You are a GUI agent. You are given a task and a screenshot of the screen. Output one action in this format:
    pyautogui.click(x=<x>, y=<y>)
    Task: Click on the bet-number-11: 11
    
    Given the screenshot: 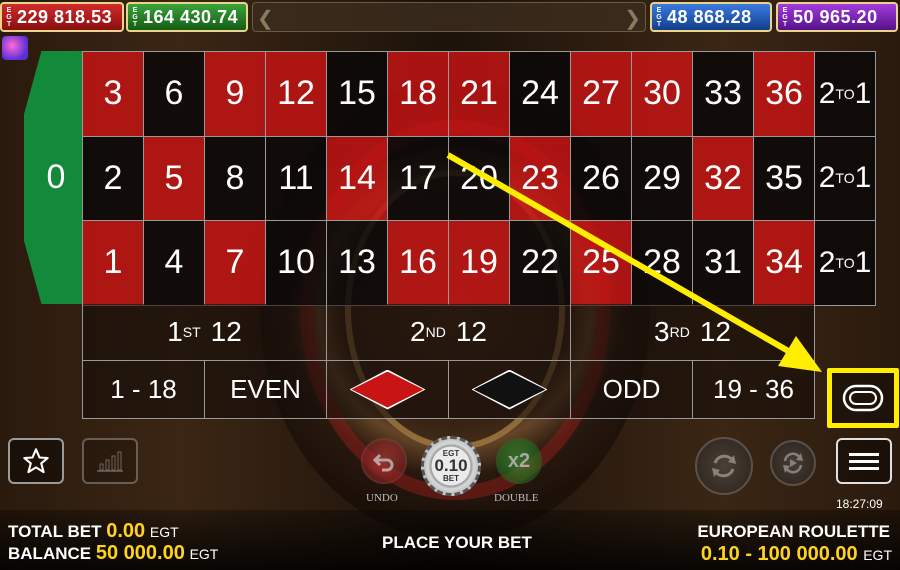 What is the action you would take?
    pyautogui.click(x=296, y=178)
    